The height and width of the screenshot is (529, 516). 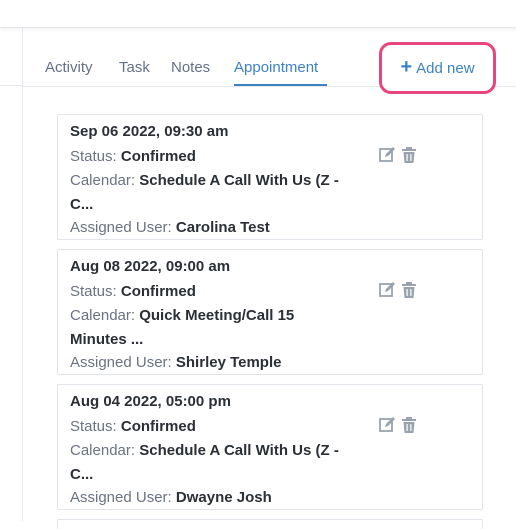 I want to click on active-tab-indicator, so click(x=280, y=85).